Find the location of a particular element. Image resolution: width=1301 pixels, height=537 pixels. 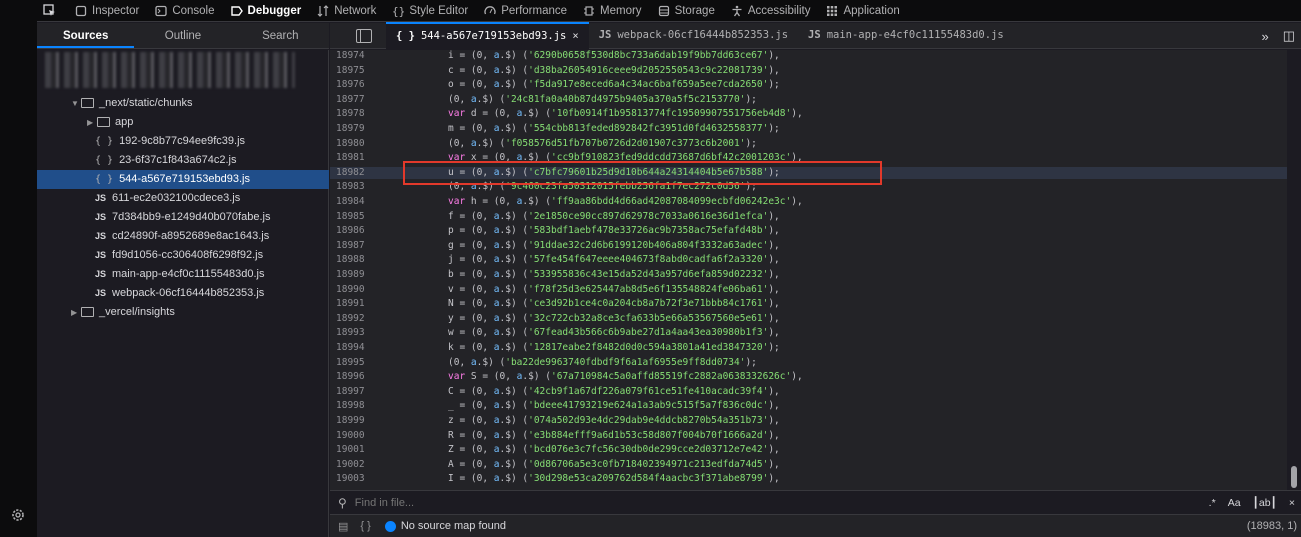

line-number: 18998 is located at coordinates (353, 406).